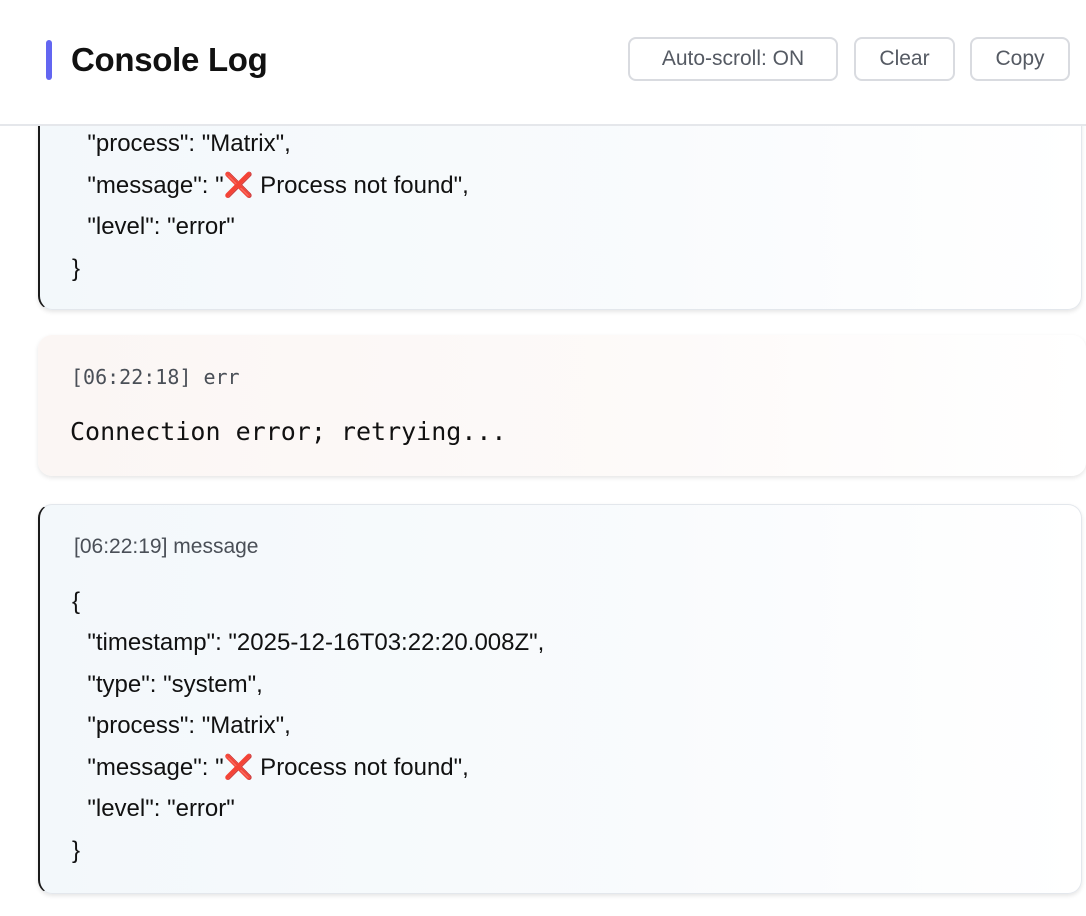 This screenshot has height=916, width=1086. Describe the element at coordinates (543, 63) in the screenshot. I see `console-header: Console Log Auto-scroll: ON Clear Copy` at that location.